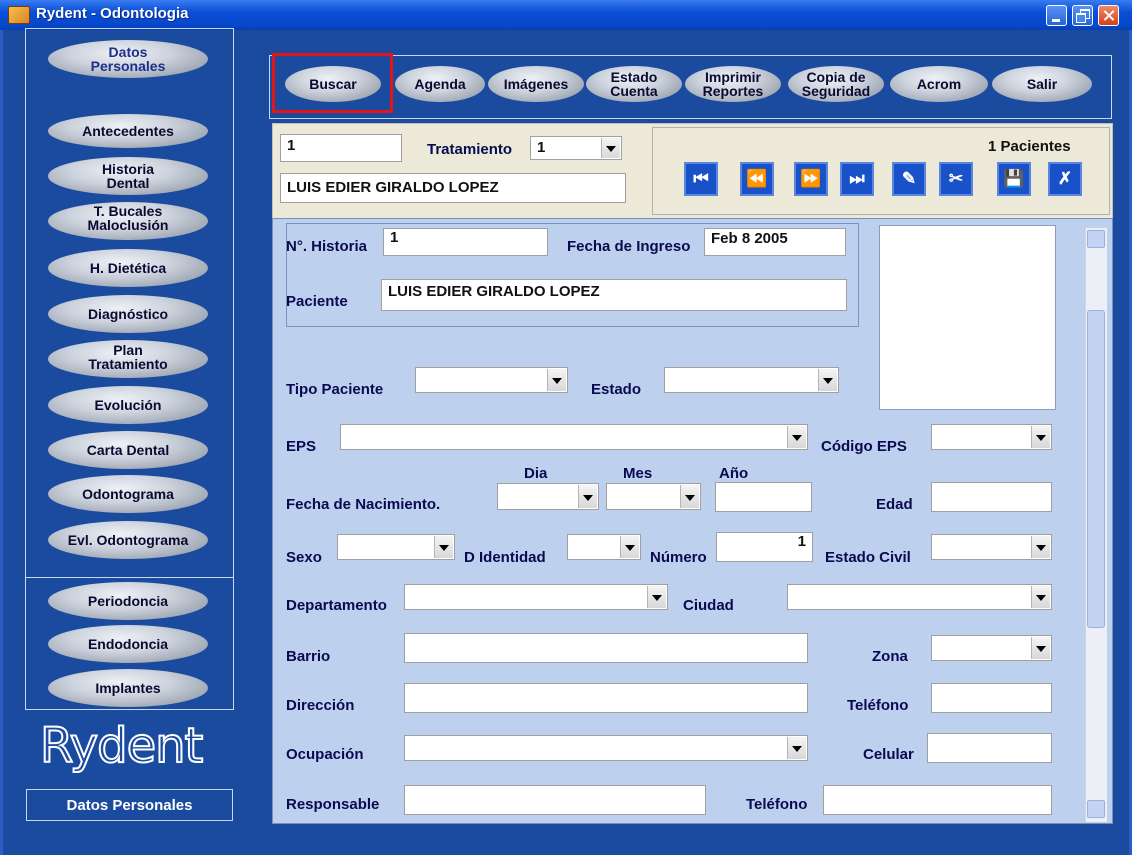  What do you see at coordinates (325, 754) in the screenshot?
I see `ocupacion-label: Ocupación` at bounding box center [325, 754].